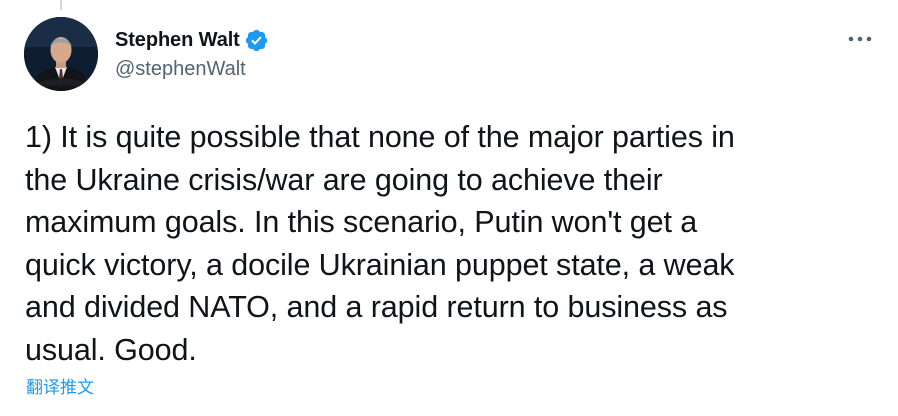 This screenshot has height=416, width=898. Describe the element at coordinates (61, 5) in the screenshot. I see `thread-connector-line` at that location.